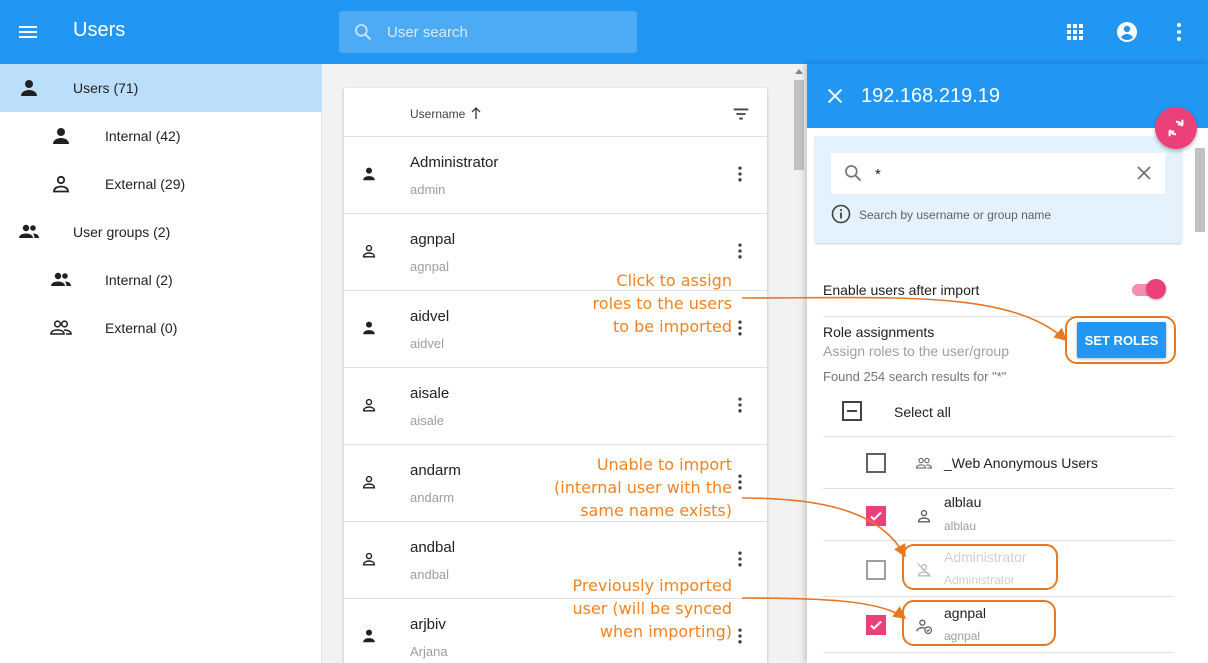  Describe the element at coordinates (904, 319) in the screenshot. I see `arrow-to-set-roles` at that location.